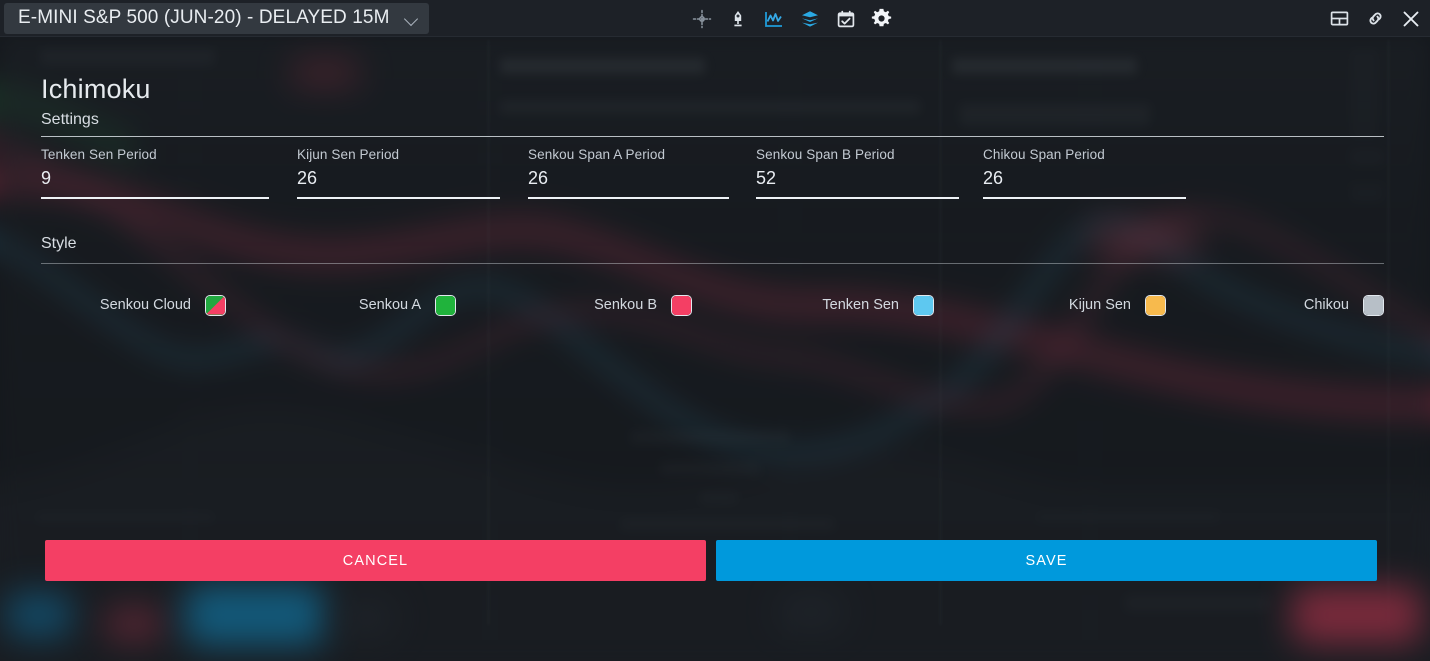 This screenshot has height=661, width=1430. I want to click on field-label: Chikou Span Period, so click(1044, 154).